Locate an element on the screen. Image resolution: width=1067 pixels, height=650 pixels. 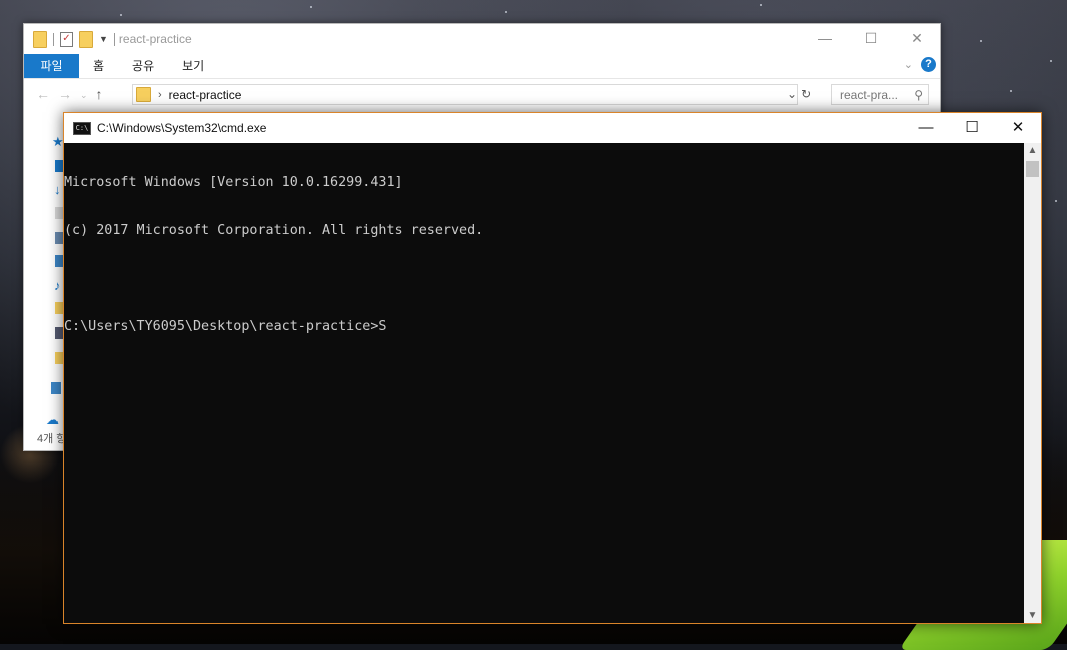
back-arrow-icon: ← is located at coordinates (43, 95).